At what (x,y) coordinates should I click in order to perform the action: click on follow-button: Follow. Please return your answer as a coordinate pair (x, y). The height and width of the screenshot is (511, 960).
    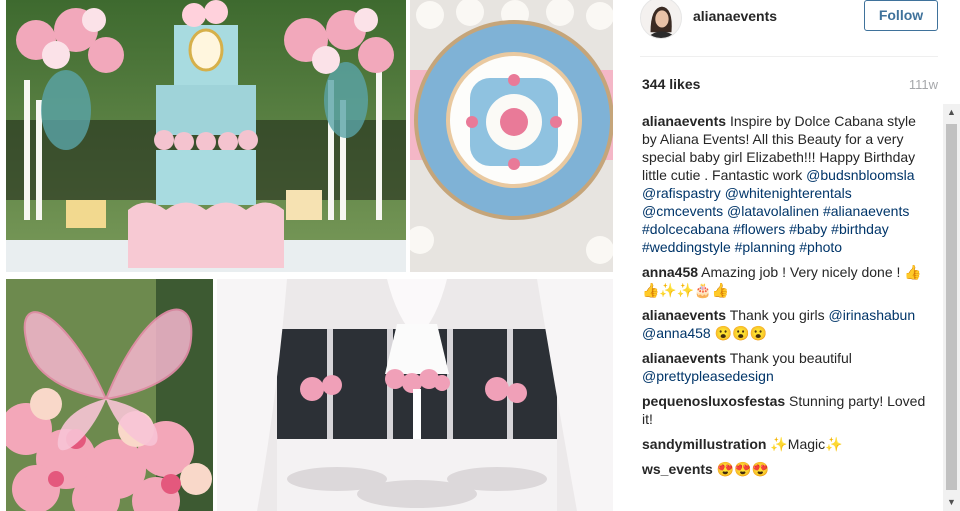
    Looking at the image, I should click on (901, 15).